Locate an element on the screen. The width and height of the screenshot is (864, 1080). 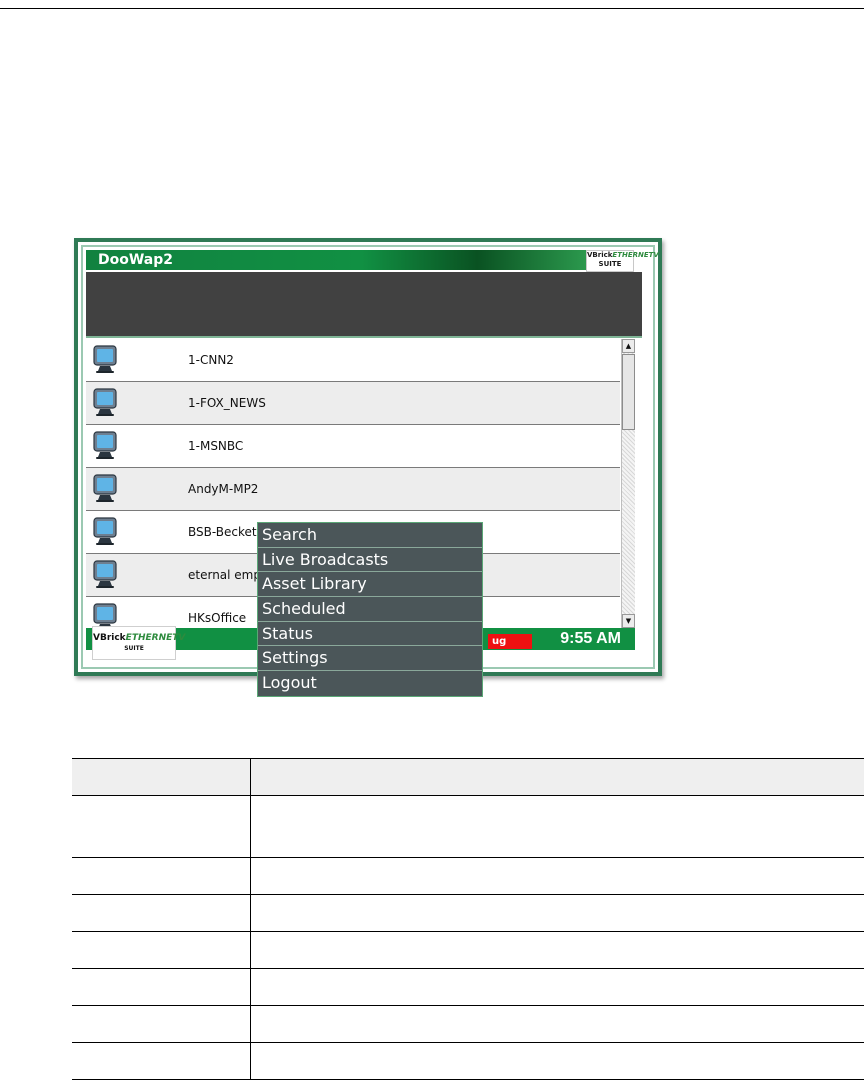
channel-name: 1-CNN2 is located at coordinates (211, 360).